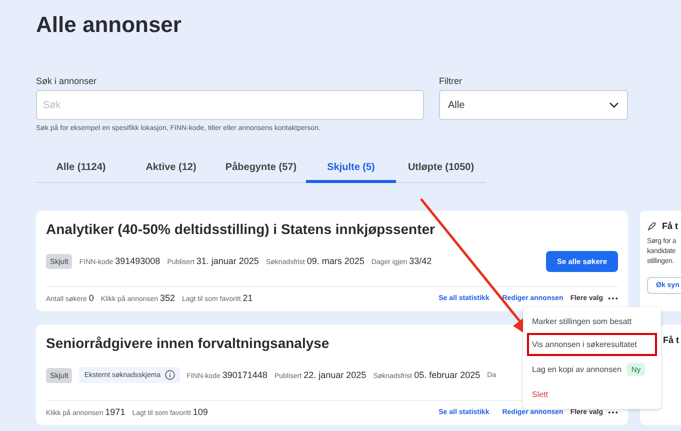 The width and height of the screenshot is (681, 431). I want to click on menu-item: Vis annonsen i søkeresultatet, so click(592, 344).